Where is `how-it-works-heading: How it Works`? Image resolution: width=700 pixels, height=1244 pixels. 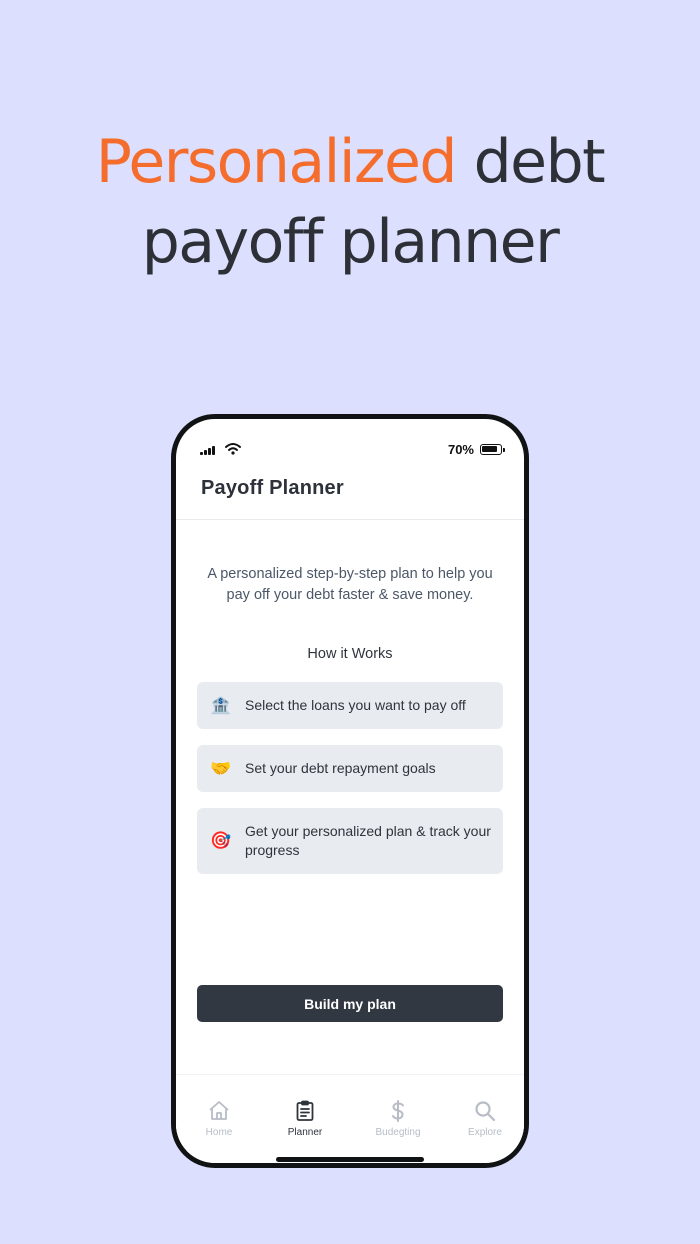
how-it-works-heading: How it Works is located at coordinates (350, 654).